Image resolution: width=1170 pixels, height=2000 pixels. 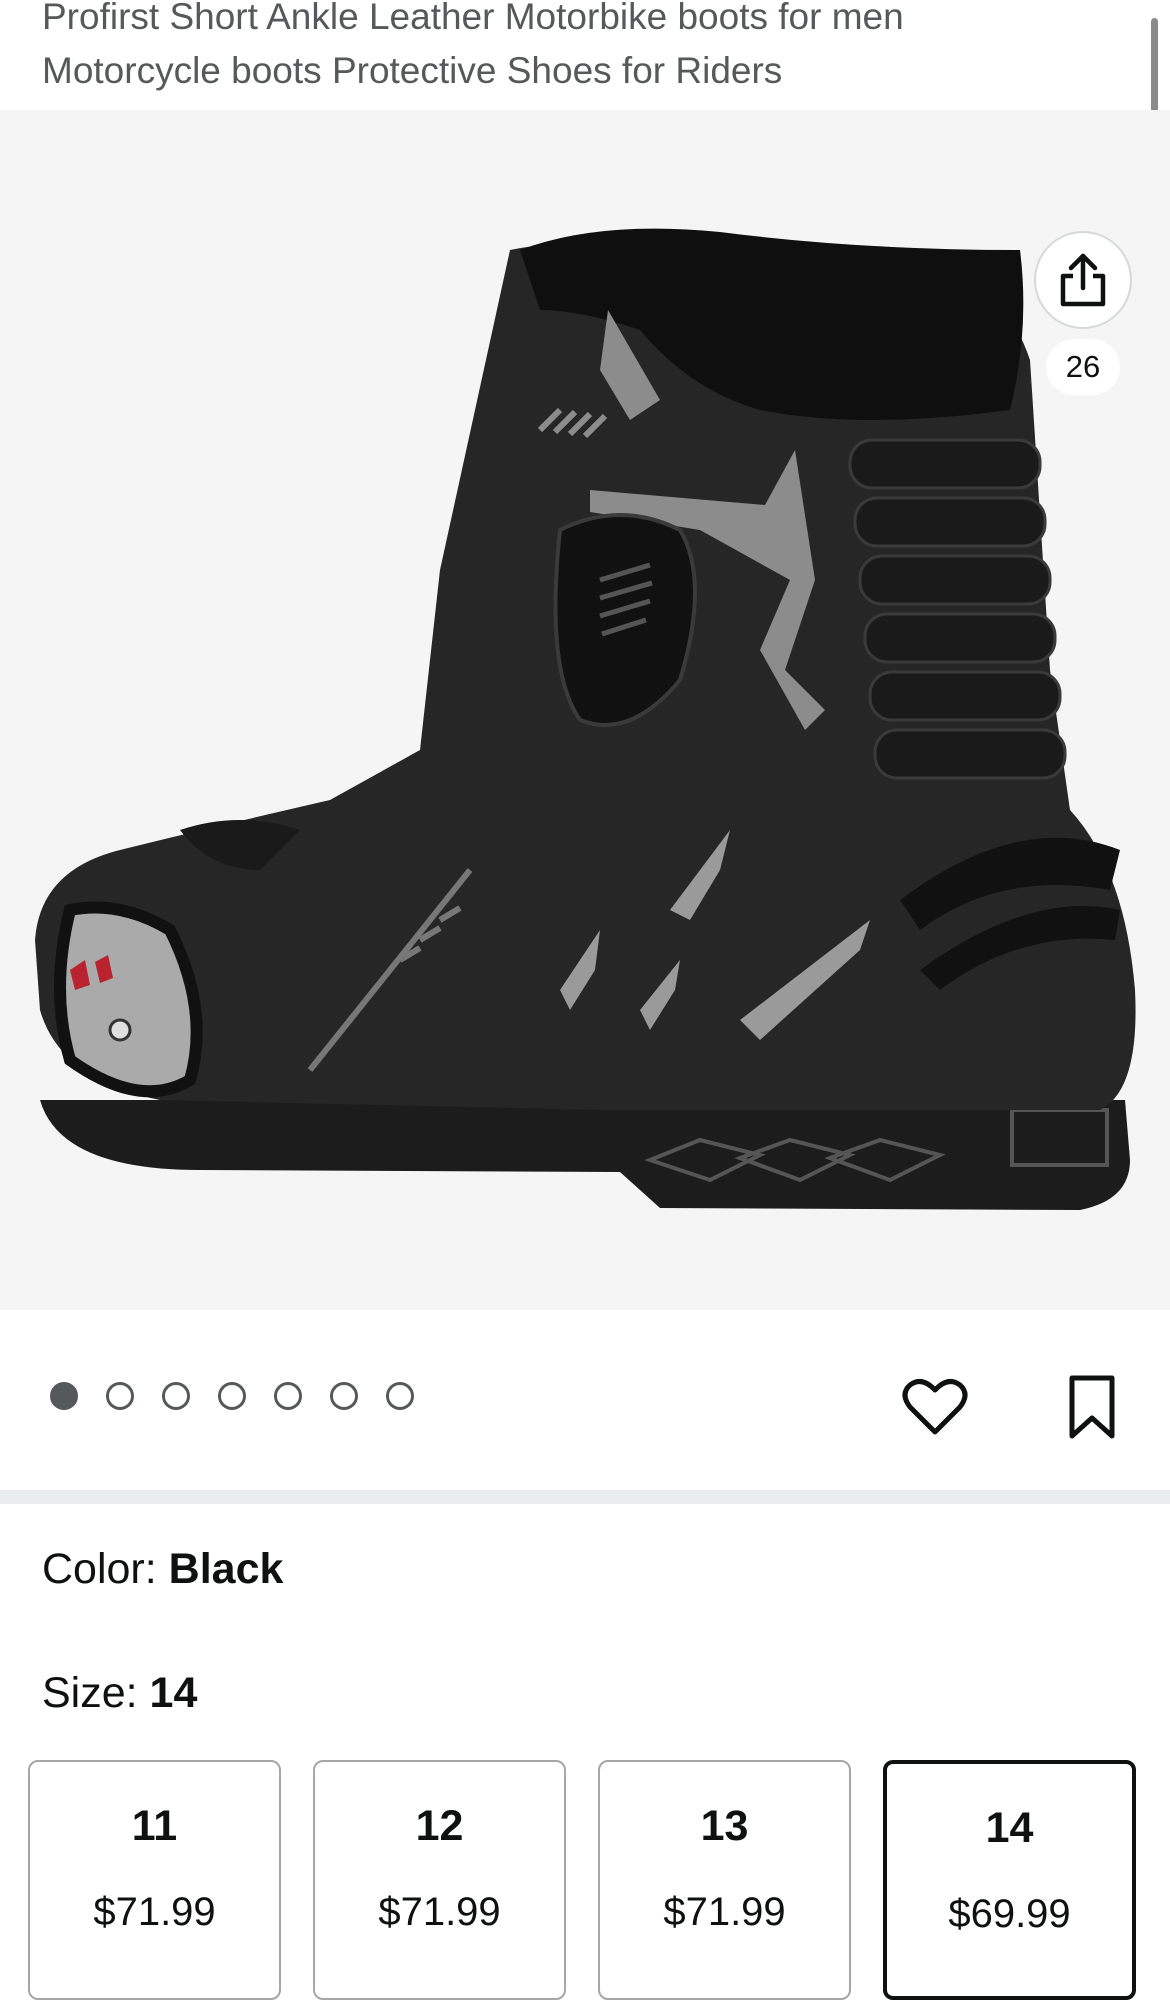 I want to click on bookmark-icon, so click(x=1092, y=1407).